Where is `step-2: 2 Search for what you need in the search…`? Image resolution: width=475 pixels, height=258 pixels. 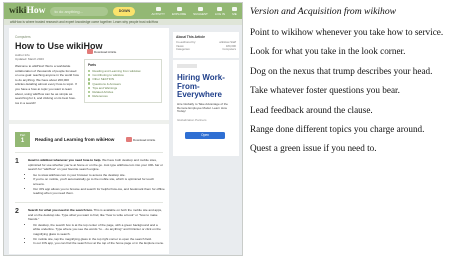 step-2: 2 Search for what you need in the search… is located at coordinates (90, 227).